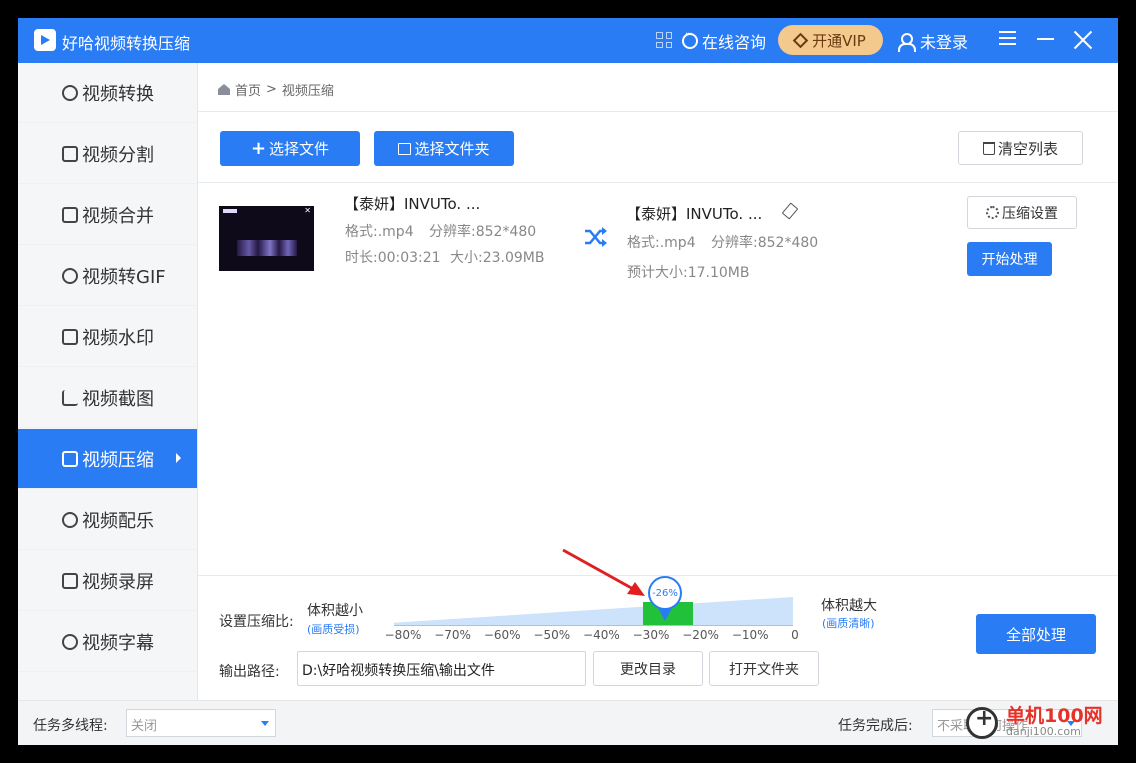  Describe the element at coordinates (603, 572) in the screenshot. I see `red-arrow-annotation` at that location.